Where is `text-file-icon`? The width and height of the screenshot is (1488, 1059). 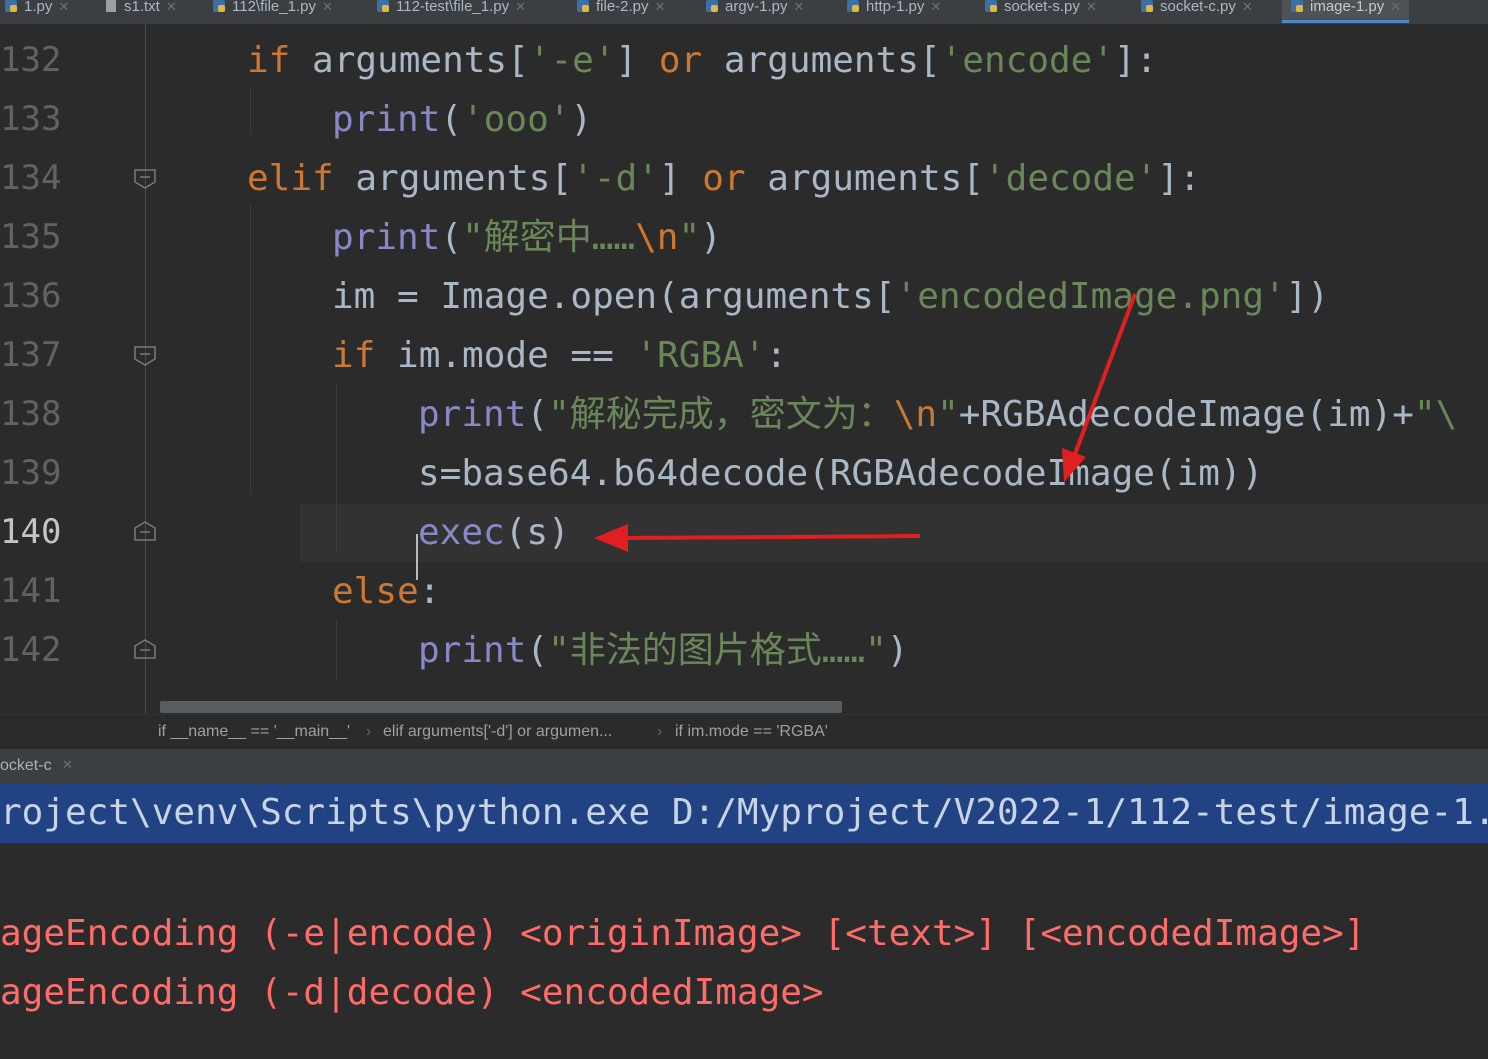 text-file-icon is located at coordinates (111, 6).